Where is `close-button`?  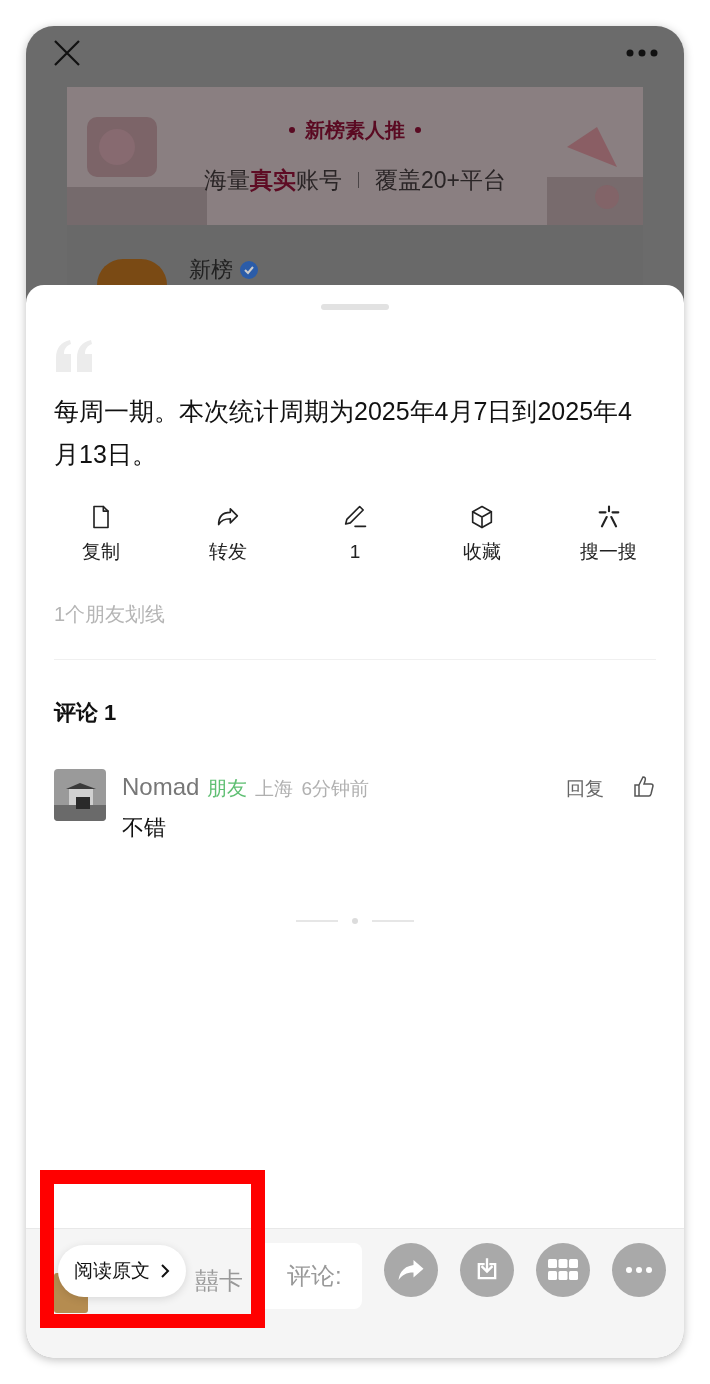
close-button is located at coordinates (67, 53).